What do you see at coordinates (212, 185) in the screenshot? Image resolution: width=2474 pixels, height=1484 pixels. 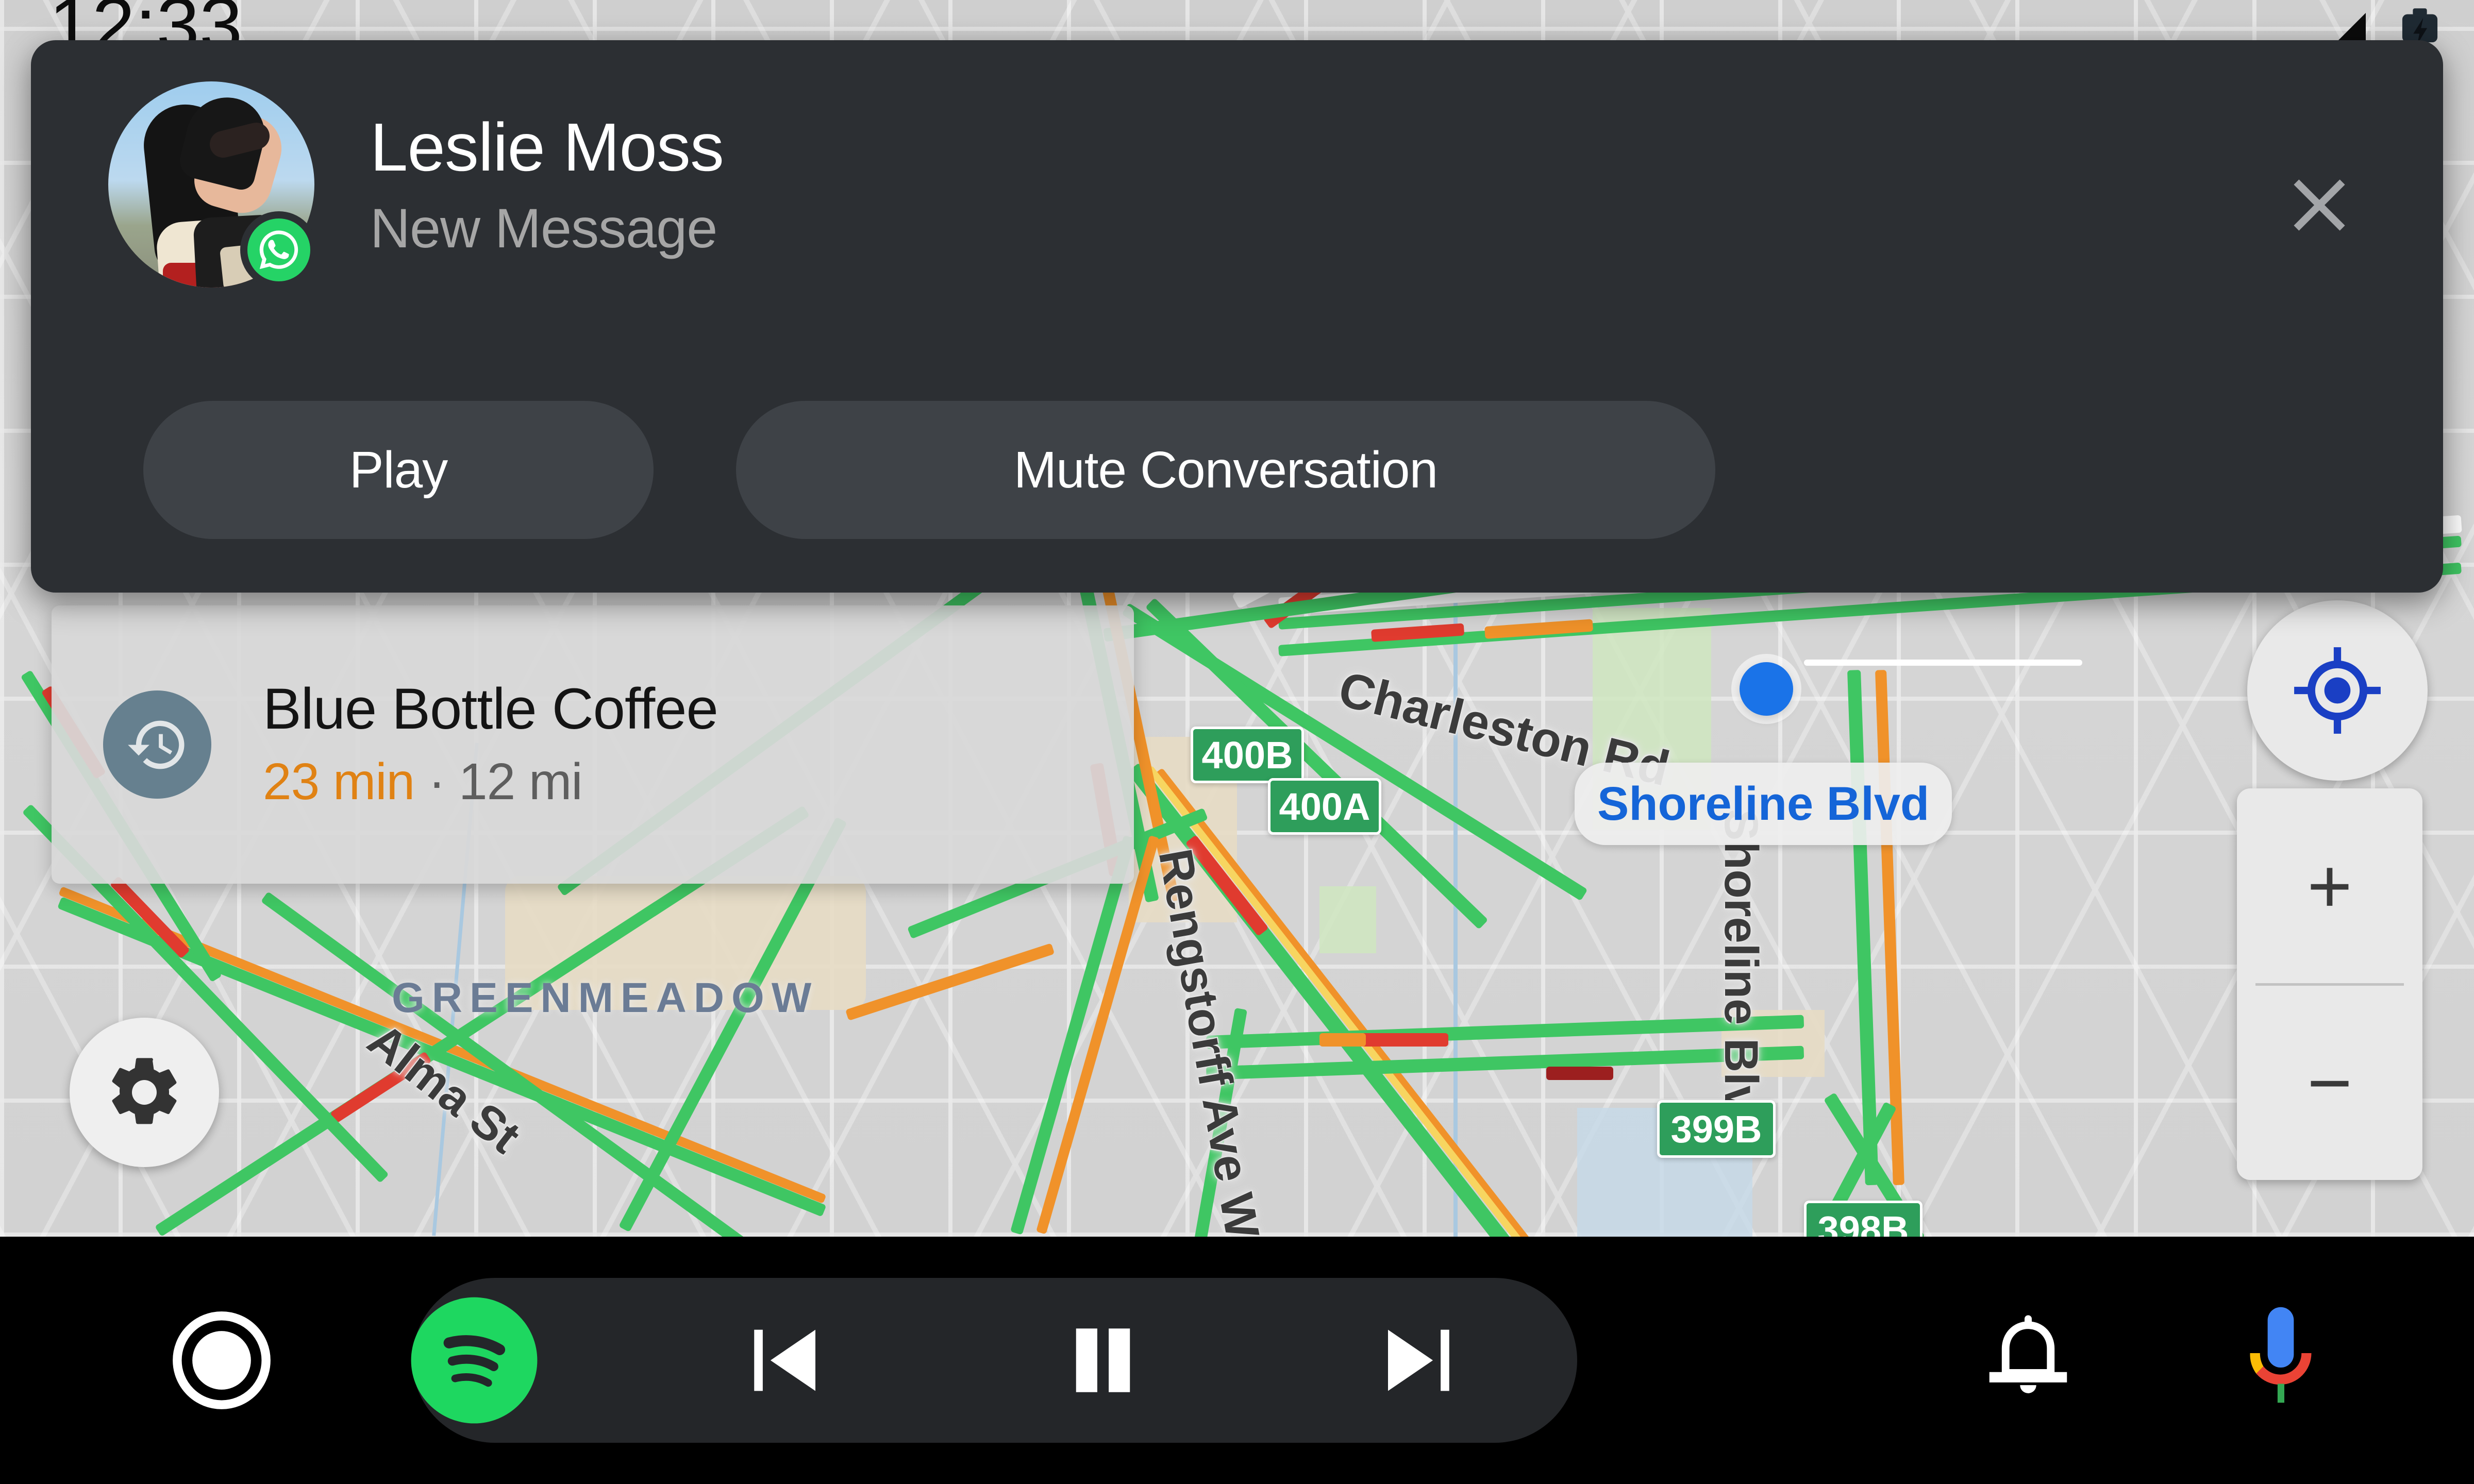 I see `avatar-wrapper` at bounding box center [212, 185].